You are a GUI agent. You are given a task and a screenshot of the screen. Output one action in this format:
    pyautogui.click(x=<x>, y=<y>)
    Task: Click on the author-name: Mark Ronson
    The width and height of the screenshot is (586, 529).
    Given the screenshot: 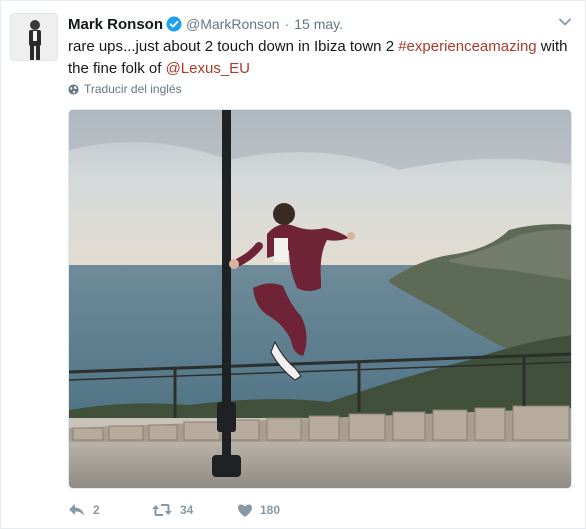 What is the action you would take?
    pyautogui.click(x=115, y=24)
    